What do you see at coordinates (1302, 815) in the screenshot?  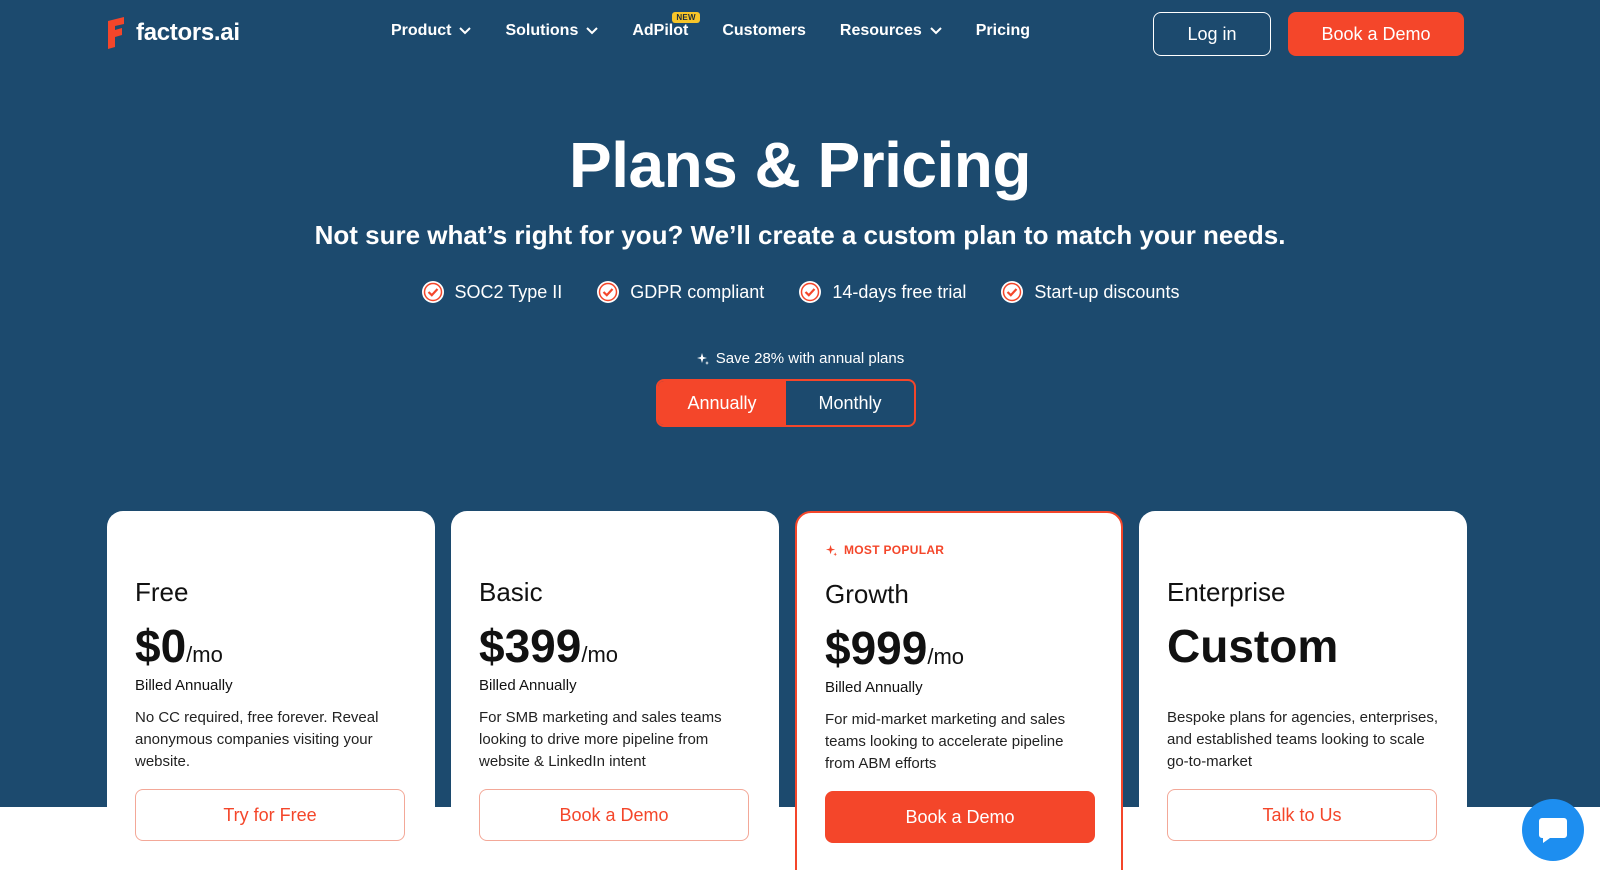 I see `talk-to-us-button: Talk to Us` at bounding box center [1302, 815].